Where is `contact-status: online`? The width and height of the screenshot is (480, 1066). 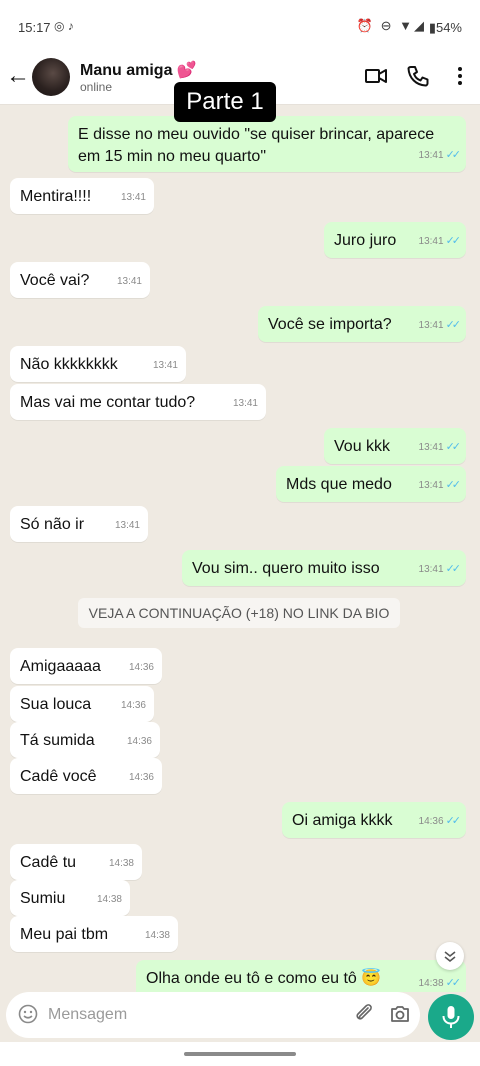
contact-status: online is located at coordinates (96, 87).